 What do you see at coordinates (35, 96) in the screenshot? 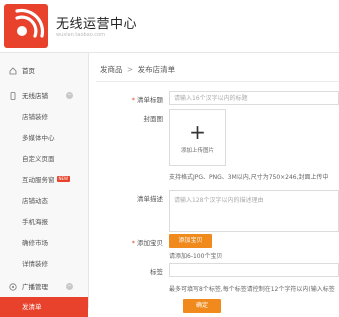
I see `sidebar-item-label: 无线店铺` at bounding box center [35, 96].